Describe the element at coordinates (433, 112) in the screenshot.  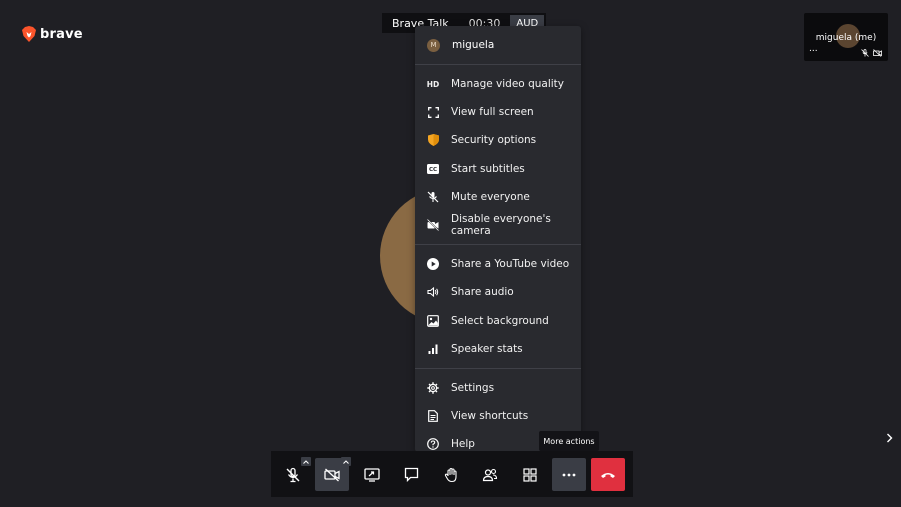
I see `fullscreen-icon` at that location.